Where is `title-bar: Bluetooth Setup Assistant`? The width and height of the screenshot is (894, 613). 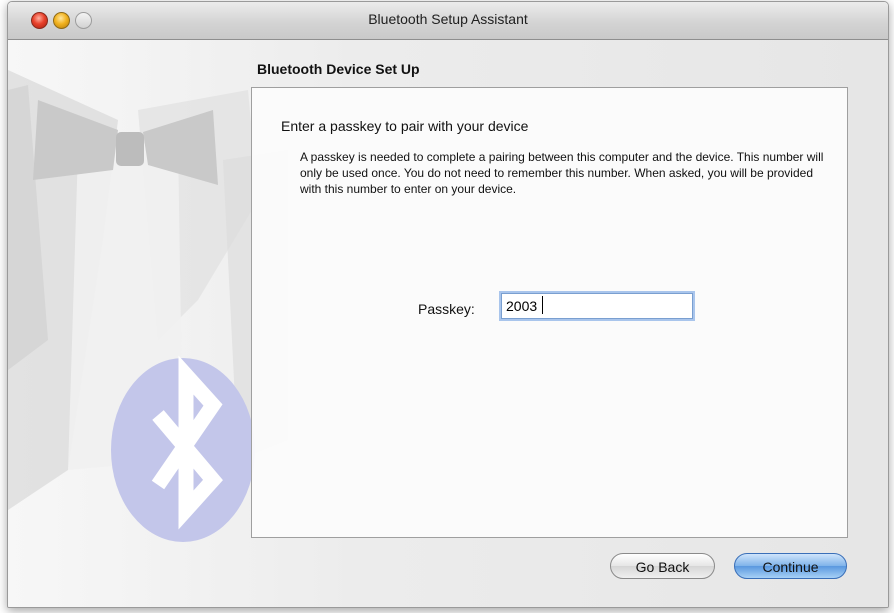 title-bar: Bluetooth Setup Assistant is located at coordinates (448, 21).